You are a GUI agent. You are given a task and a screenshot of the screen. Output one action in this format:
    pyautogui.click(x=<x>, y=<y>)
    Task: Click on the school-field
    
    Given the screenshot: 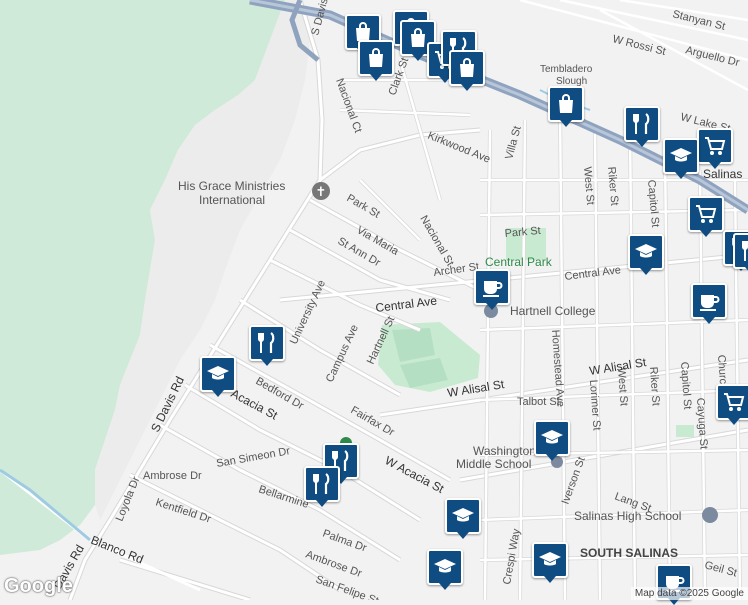 What is the action you would take?
    pyautogui.click(x=685, y=431)
    